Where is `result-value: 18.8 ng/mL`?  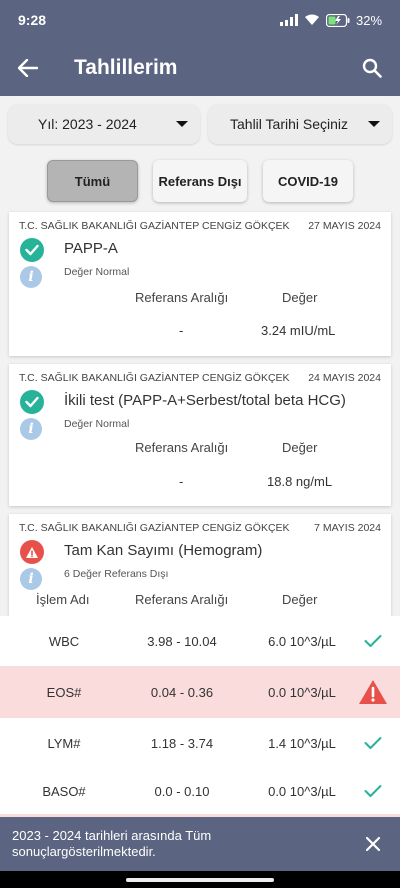 result-value: 18.8 ng/mL is located at coordinates (300, 481).